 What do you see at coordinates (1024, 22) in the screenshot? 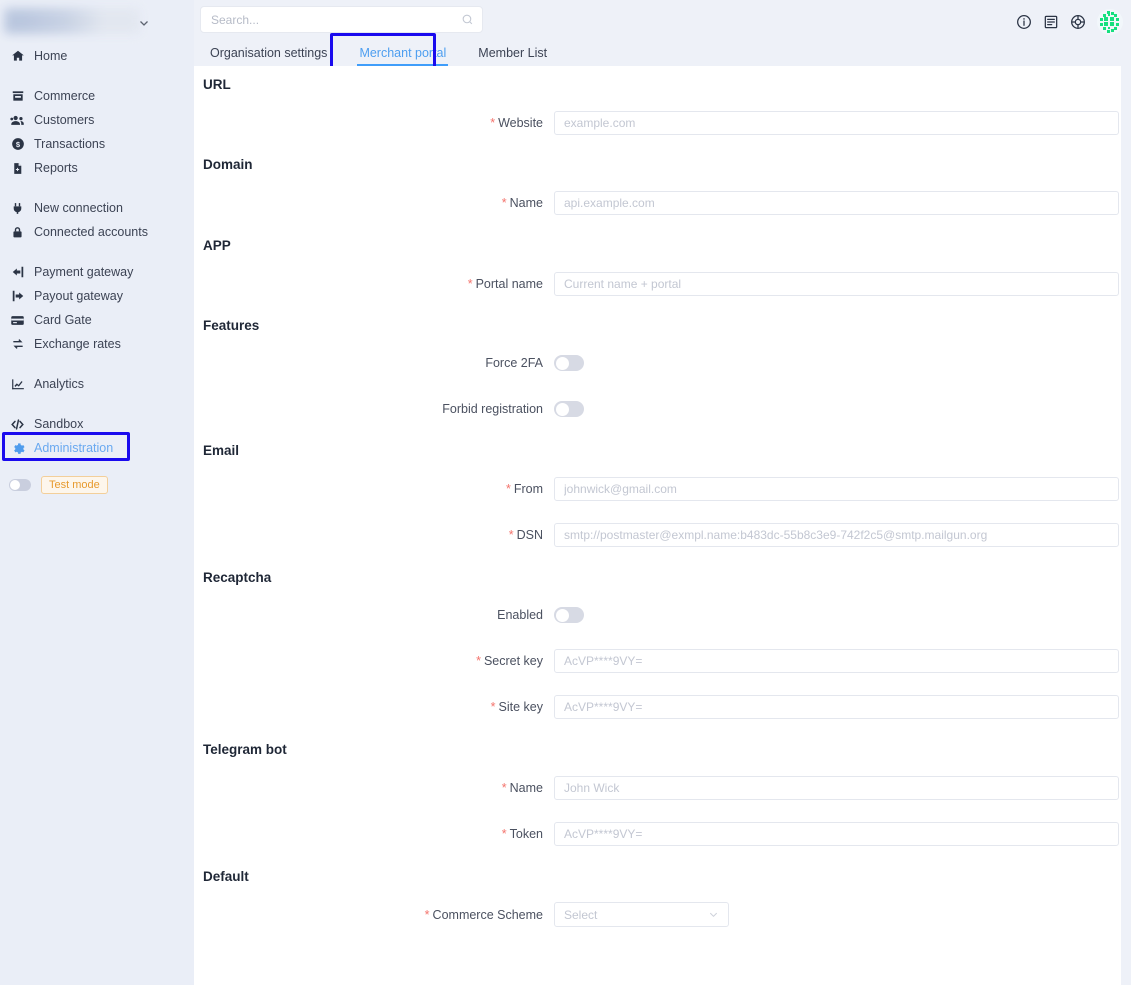
I see `info-circle-icon` at bounding box center [1024, 22].